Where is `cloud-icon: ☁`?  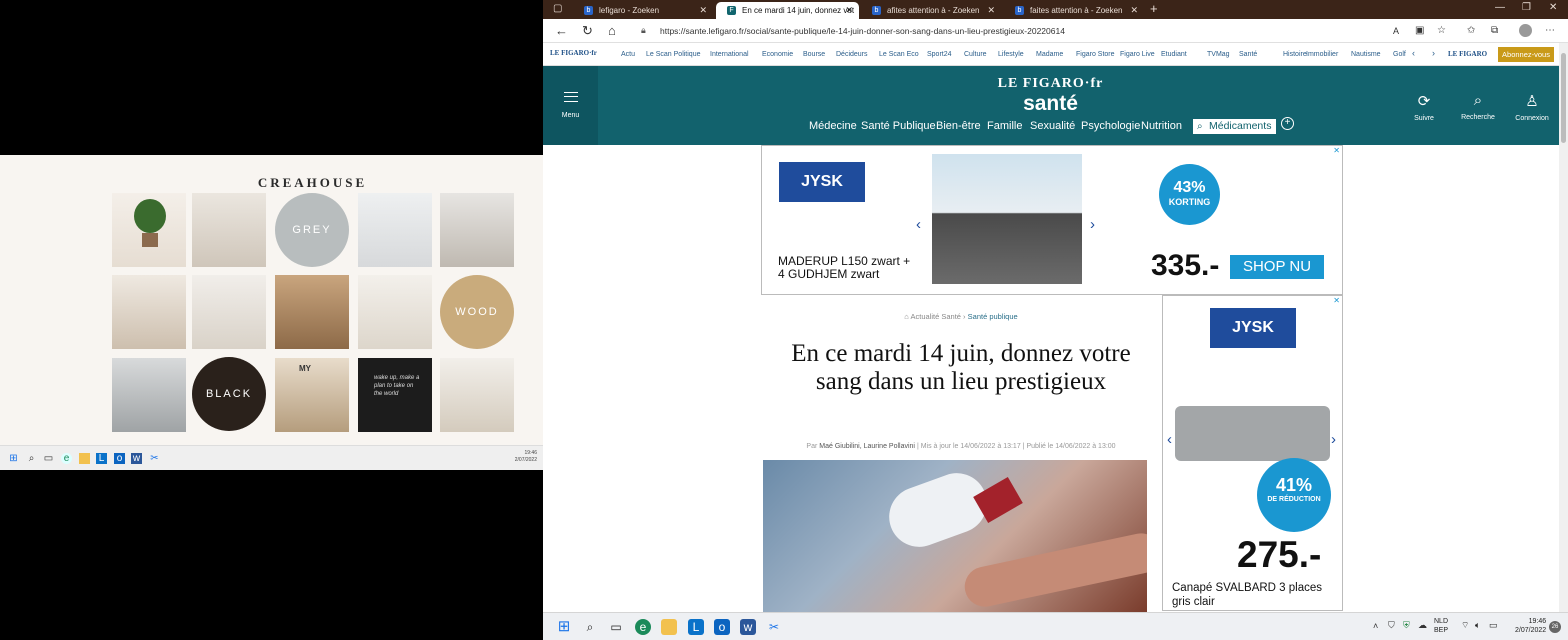
cloud-icon: ☁ is located at coordinates (1422, 625).